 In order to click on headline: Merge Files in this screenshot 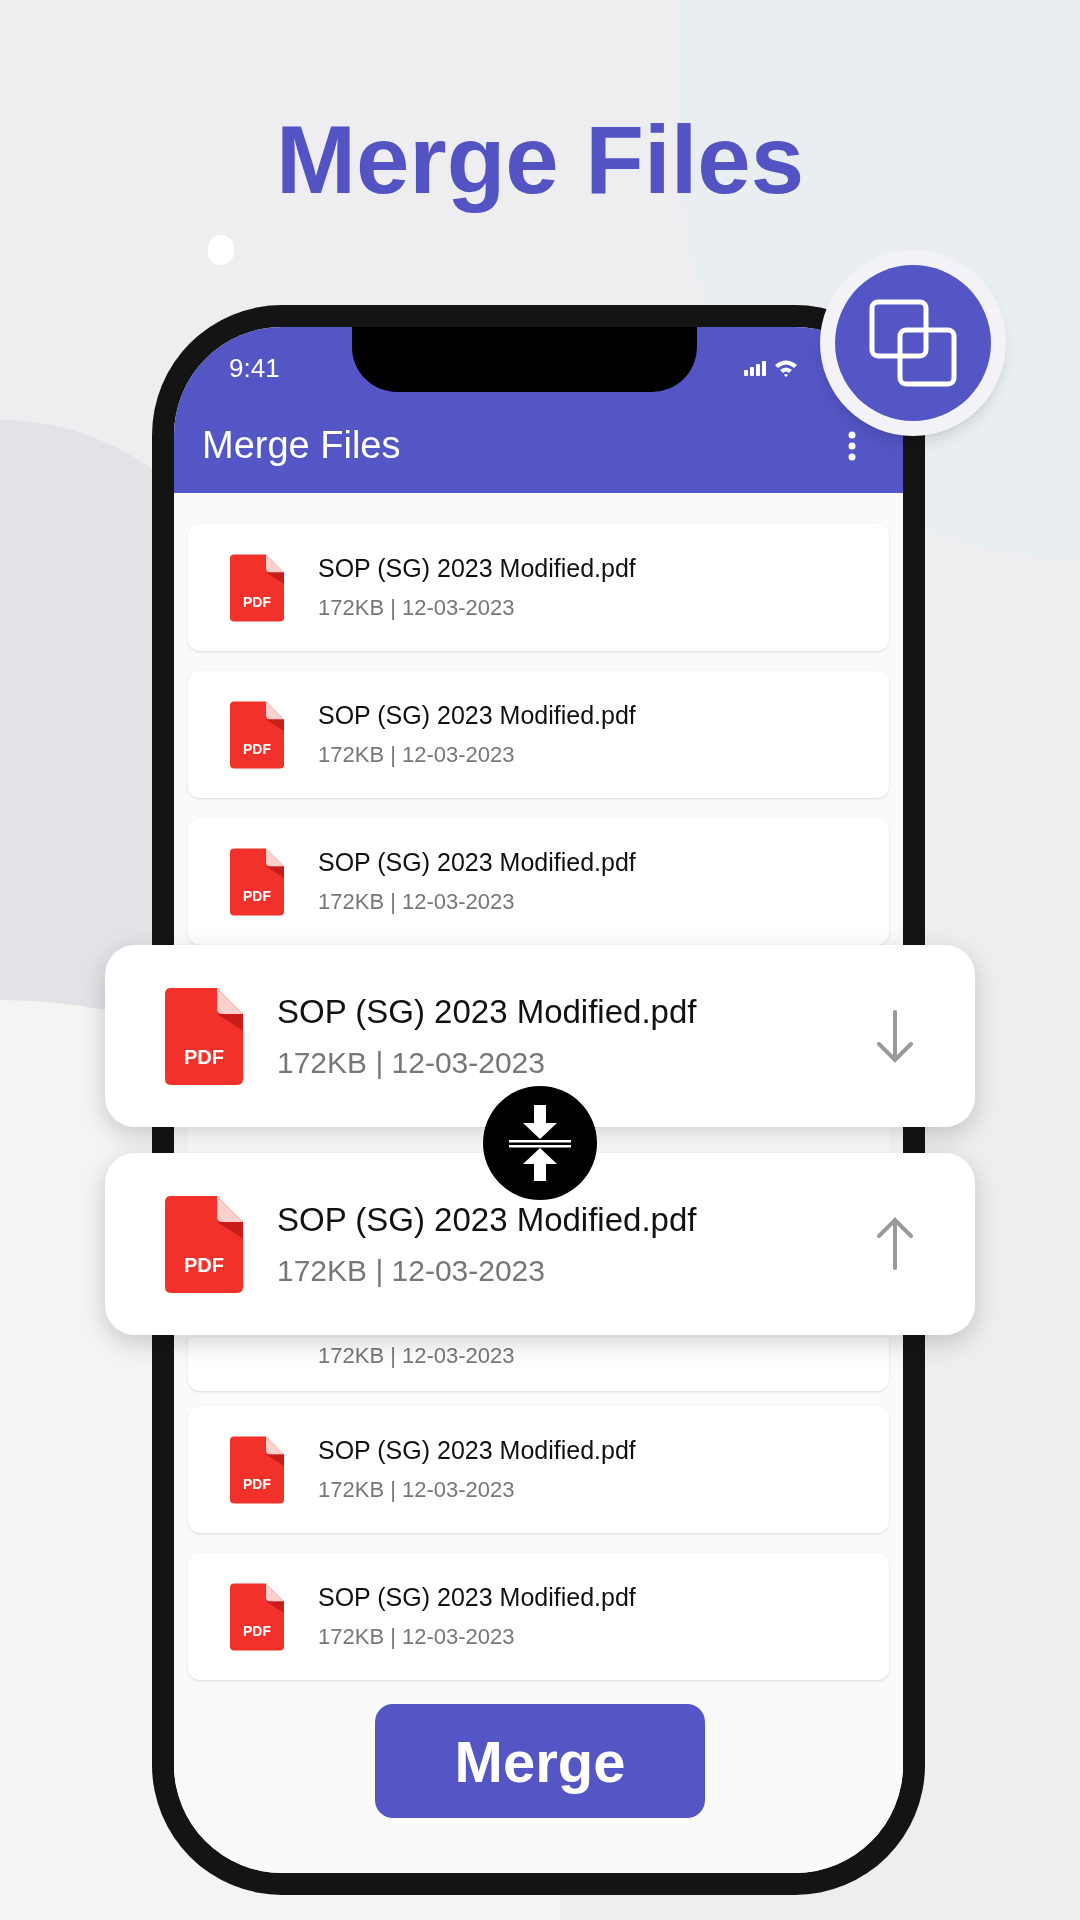, I will do `click(540, 160)`.